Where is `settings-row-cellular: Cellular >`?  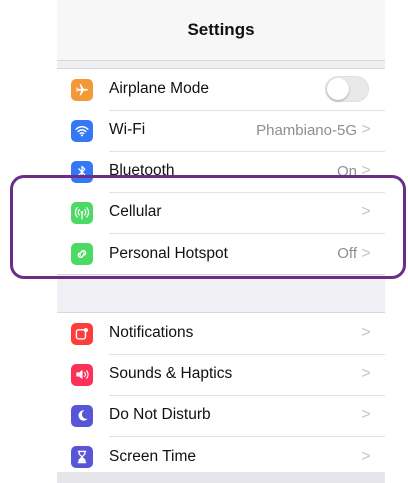
settings-row-cellular: Cellular > is located at coordinates (221, 213).